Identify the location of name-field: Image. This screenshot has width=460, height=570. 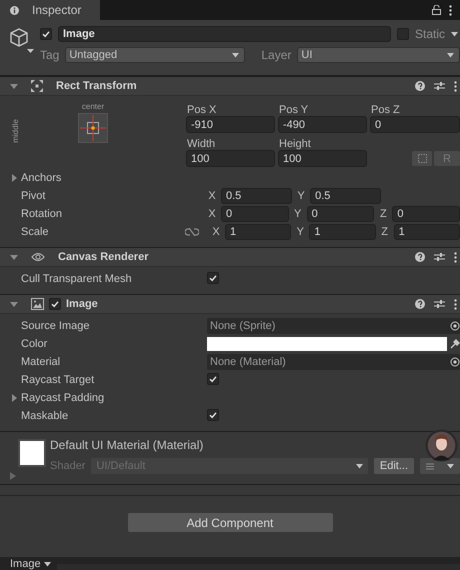
(224, 34).